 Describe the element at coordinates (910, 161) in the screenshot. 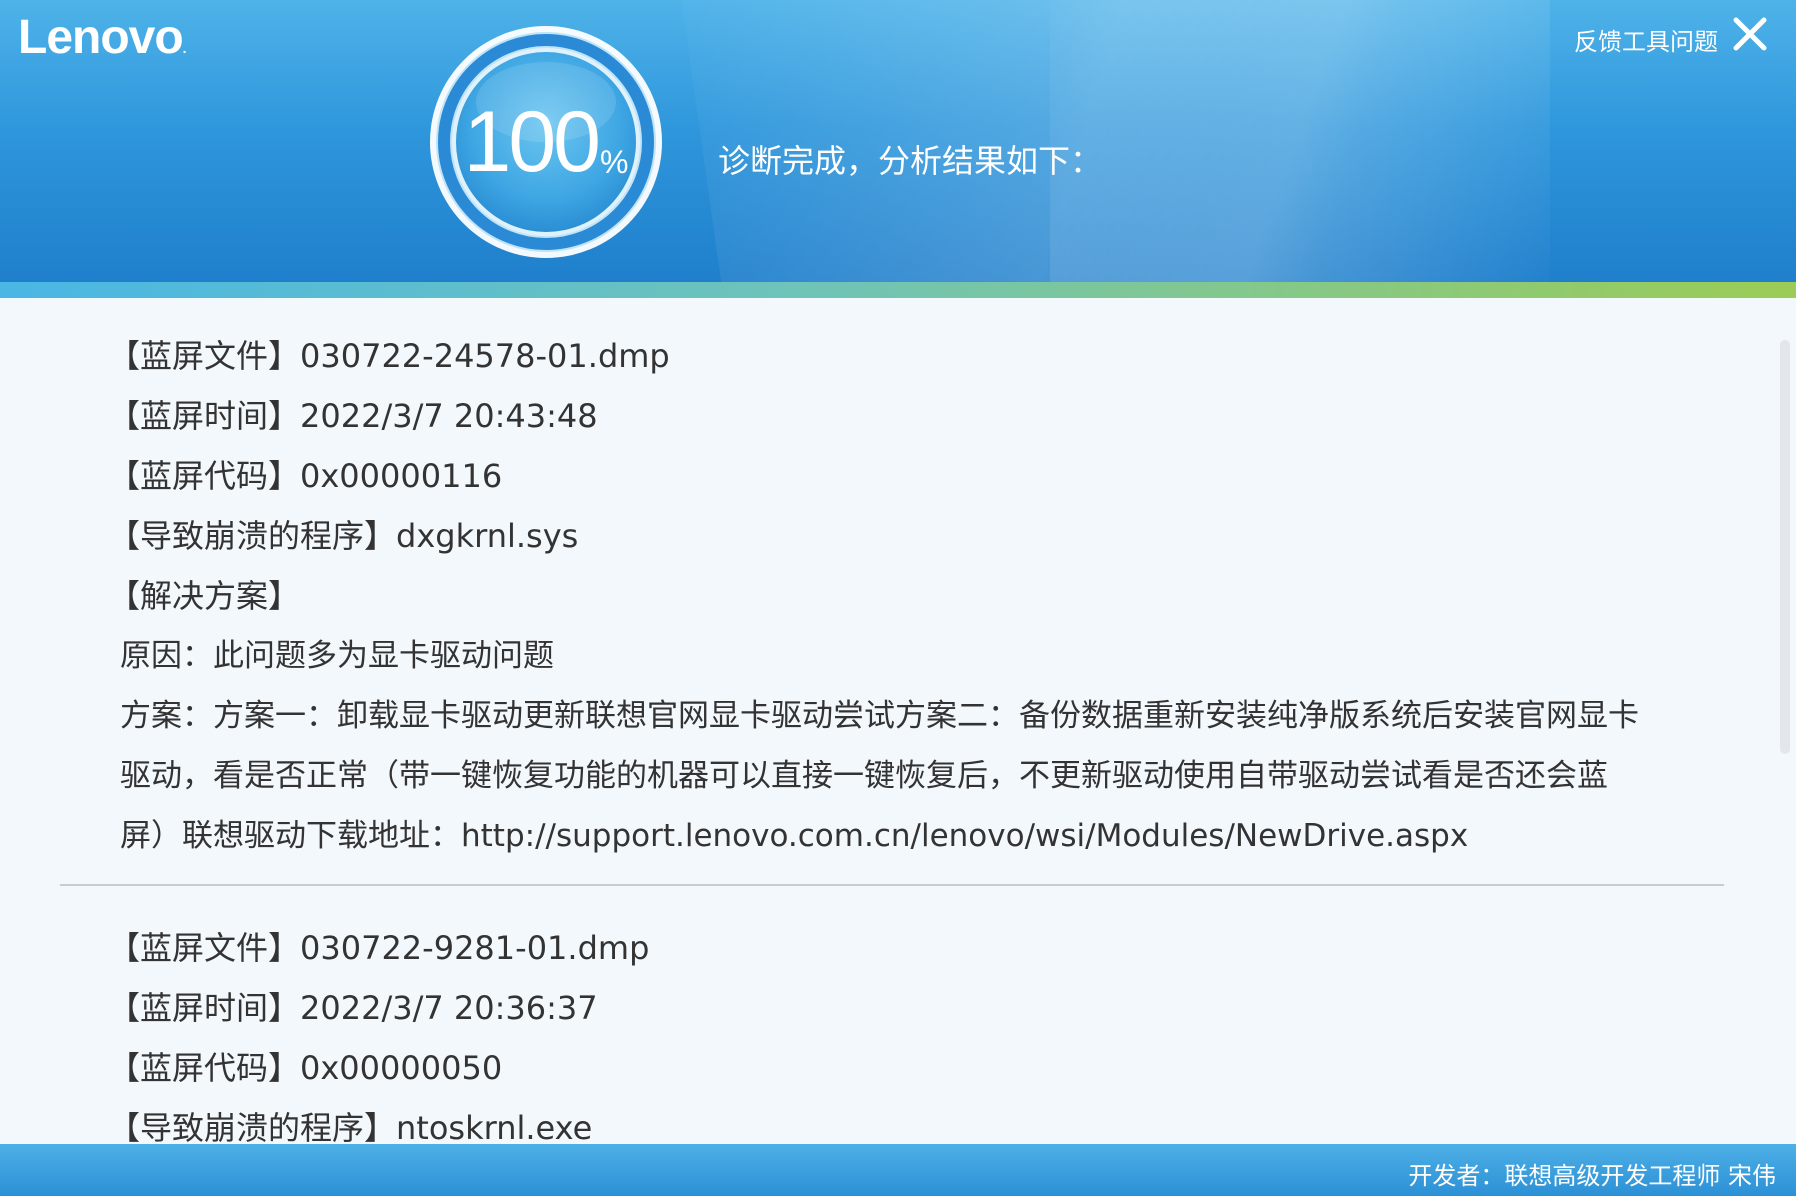

I see `diagnosis-status: 诊断完成，分析结果如下：` at that location.